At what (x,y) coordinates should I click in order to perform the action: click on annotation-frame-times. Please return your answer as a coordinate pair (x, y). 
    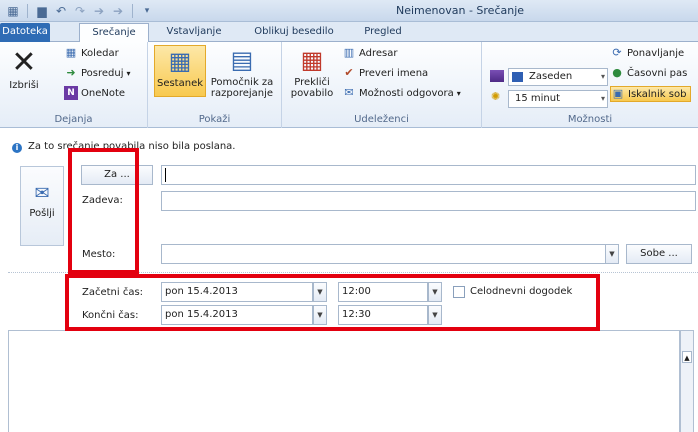
    Looking at the image, I should click on (332, 302).